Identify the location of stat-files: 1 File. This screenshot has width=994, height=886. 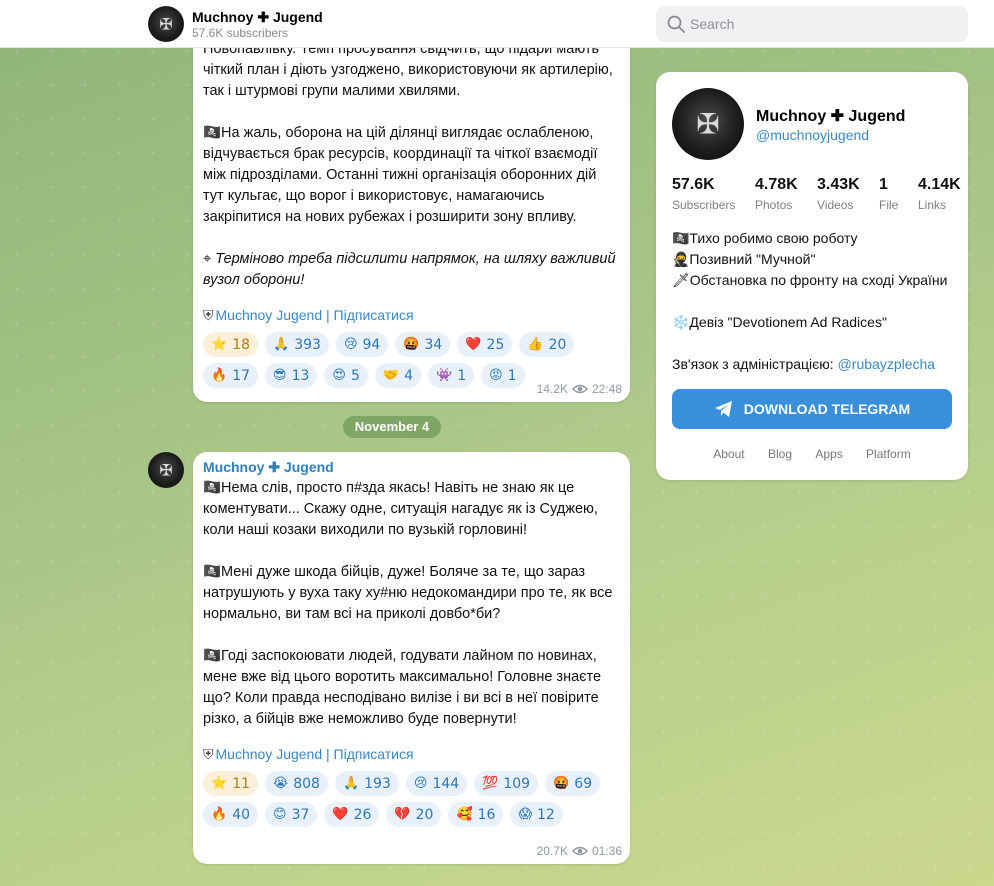
(888, 194).